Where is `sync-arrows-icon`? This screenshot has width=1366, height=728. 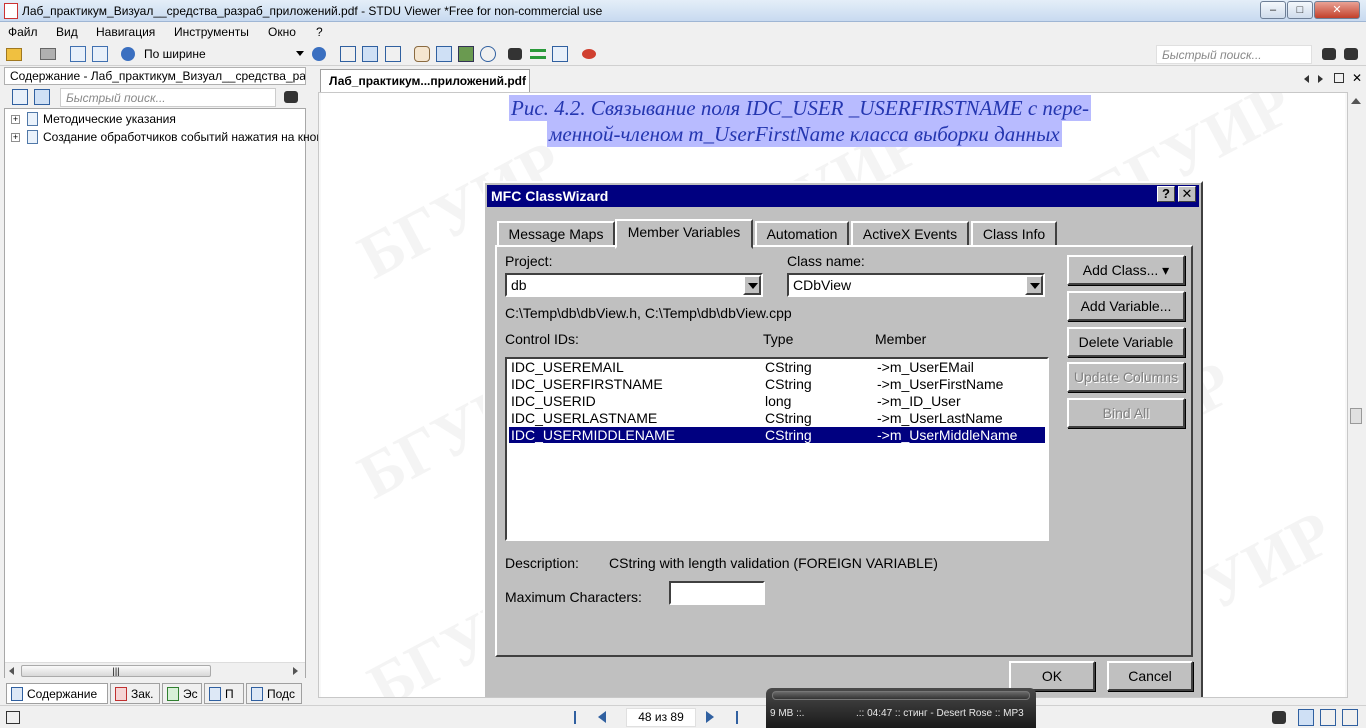
sync-arrows-icon is located at coordinates (538, 54).